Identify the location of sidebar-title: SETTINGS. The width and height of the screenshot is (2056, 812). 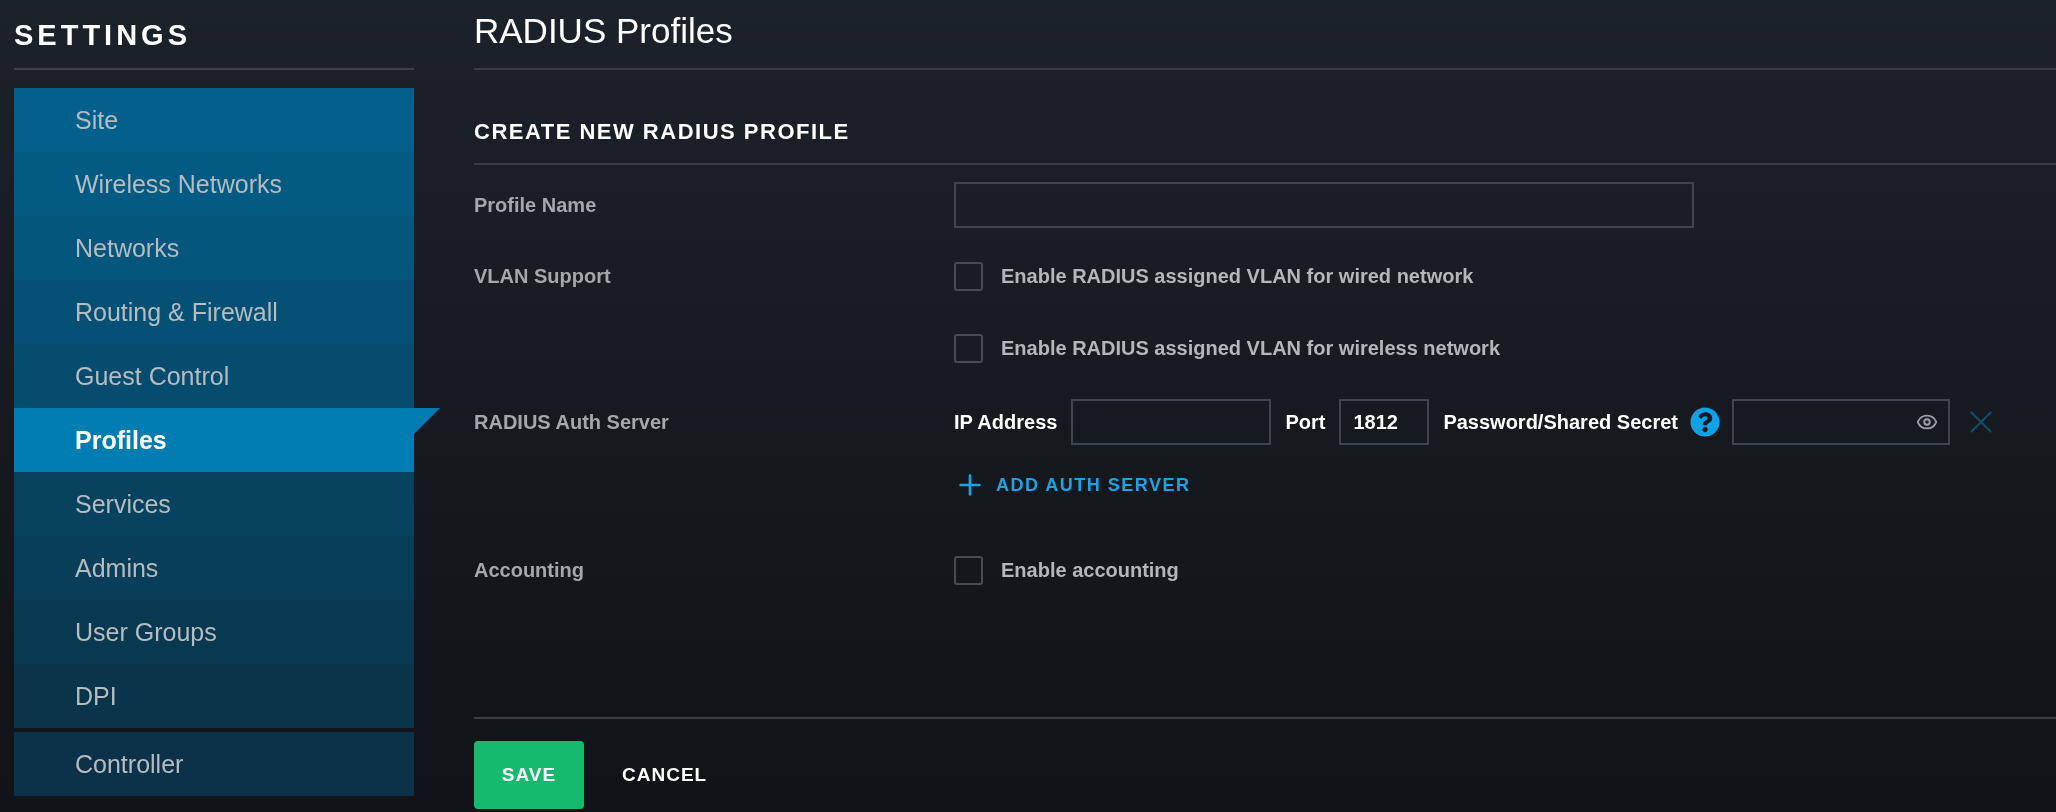
(214, 35).